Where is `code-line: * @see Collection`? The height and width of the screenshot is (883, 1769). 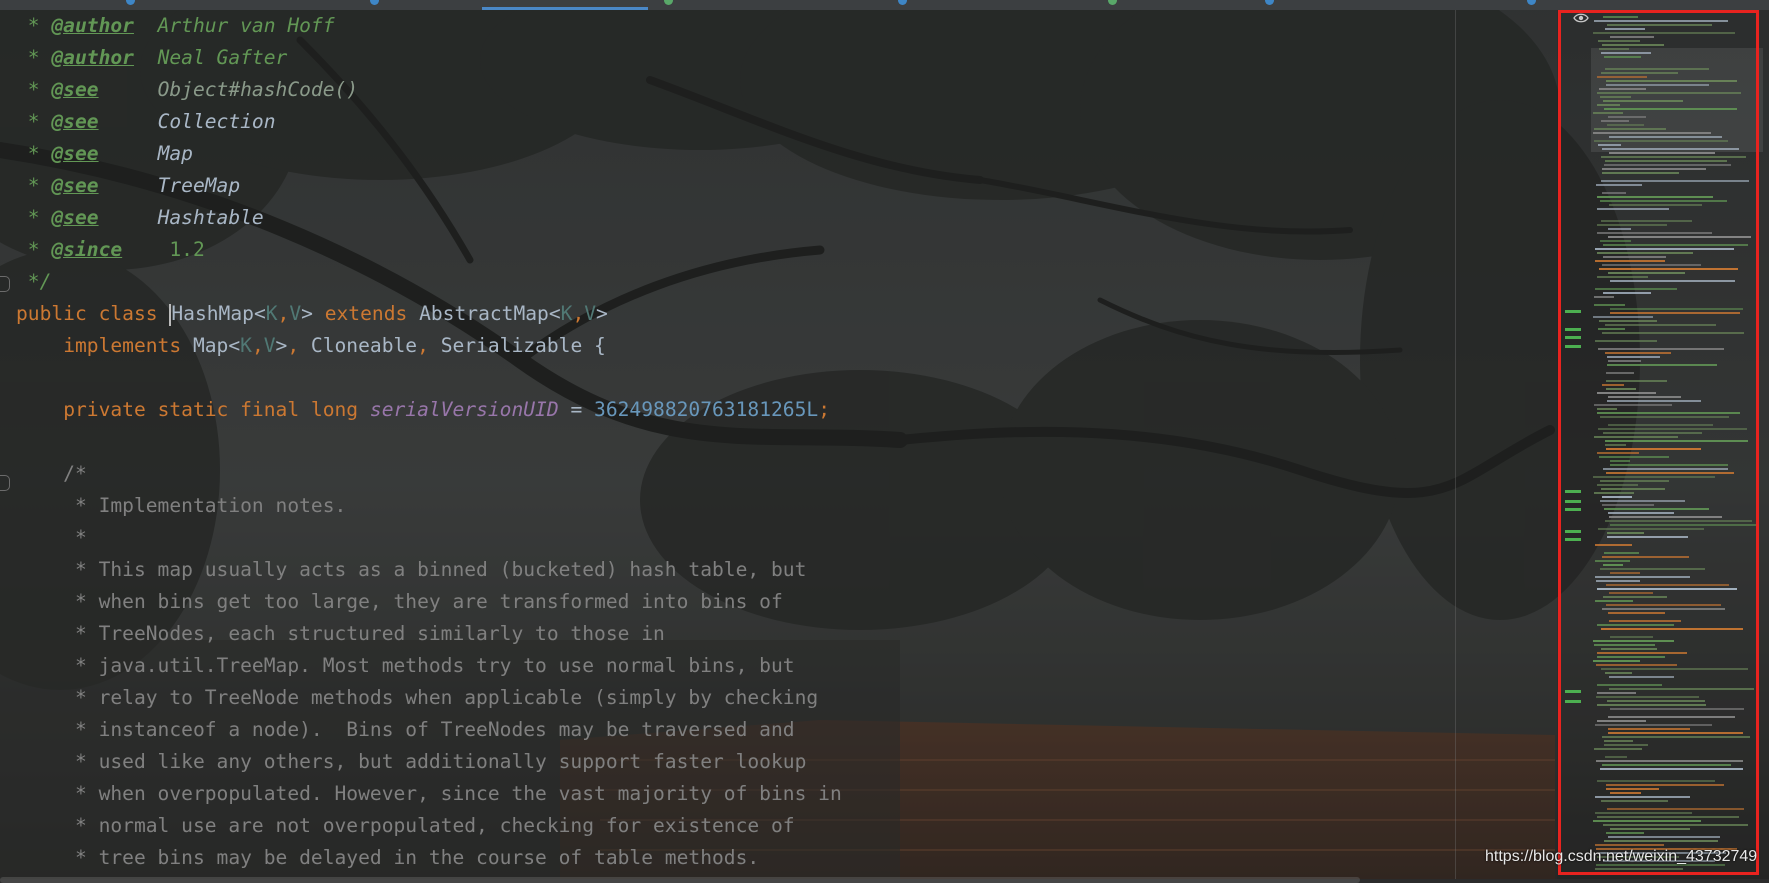 code-line: * @see Collection is located at coordinates (151, 121).